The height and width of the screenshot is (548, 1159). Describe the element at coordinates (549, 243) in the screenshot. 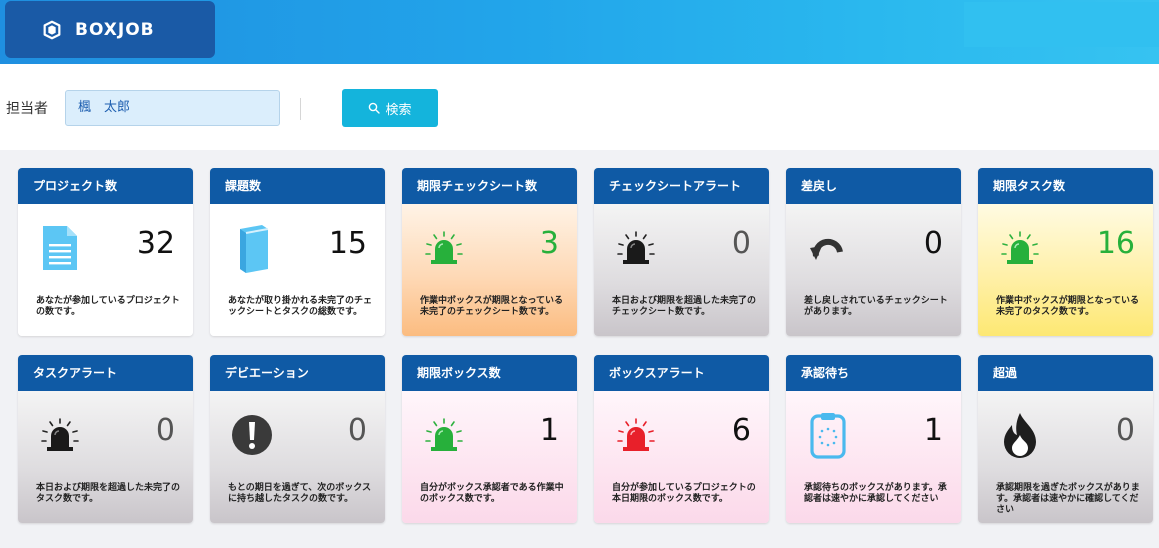

I see `card-value: 3` at that location.